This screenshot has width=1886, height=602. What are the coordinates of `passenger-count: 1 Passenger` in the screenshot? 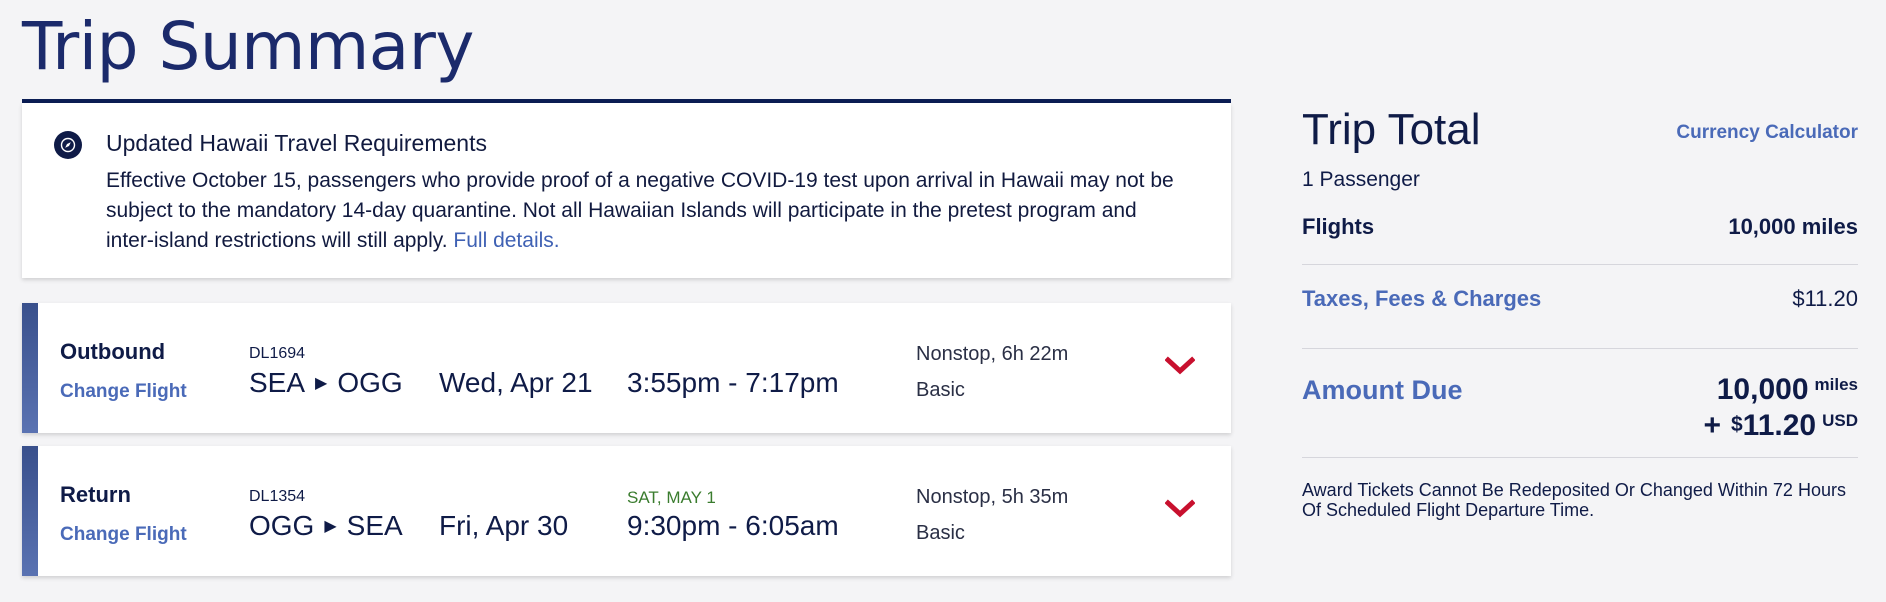 It's located at (1361, 179).